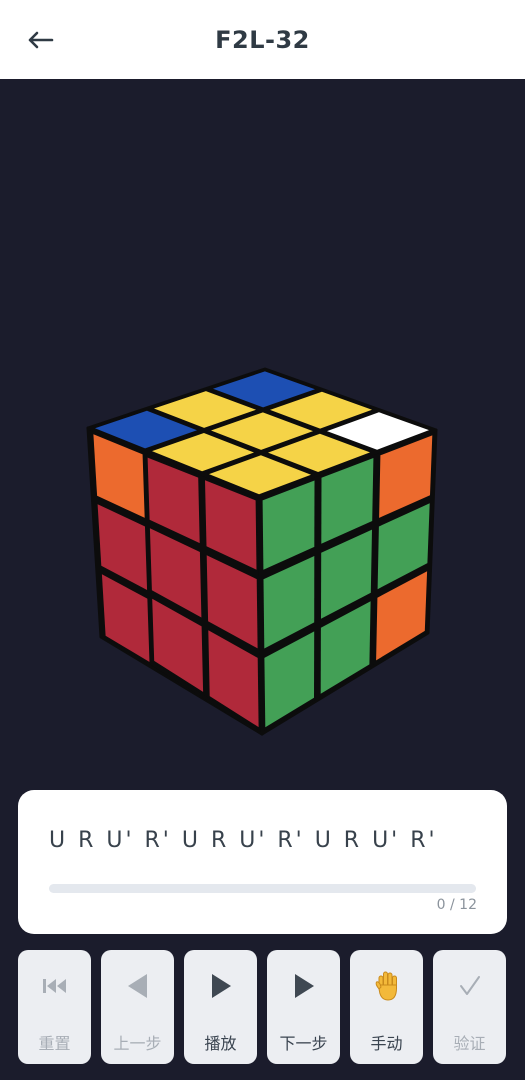 Image resolution: width=525 pixels, height=1080 pixels. What do you see at coordinates (243, 840) in the screenshot?
I see `algorithm-moves: U R U' R' U R U' R' U R U' R'` at bounding box center [243, 840].